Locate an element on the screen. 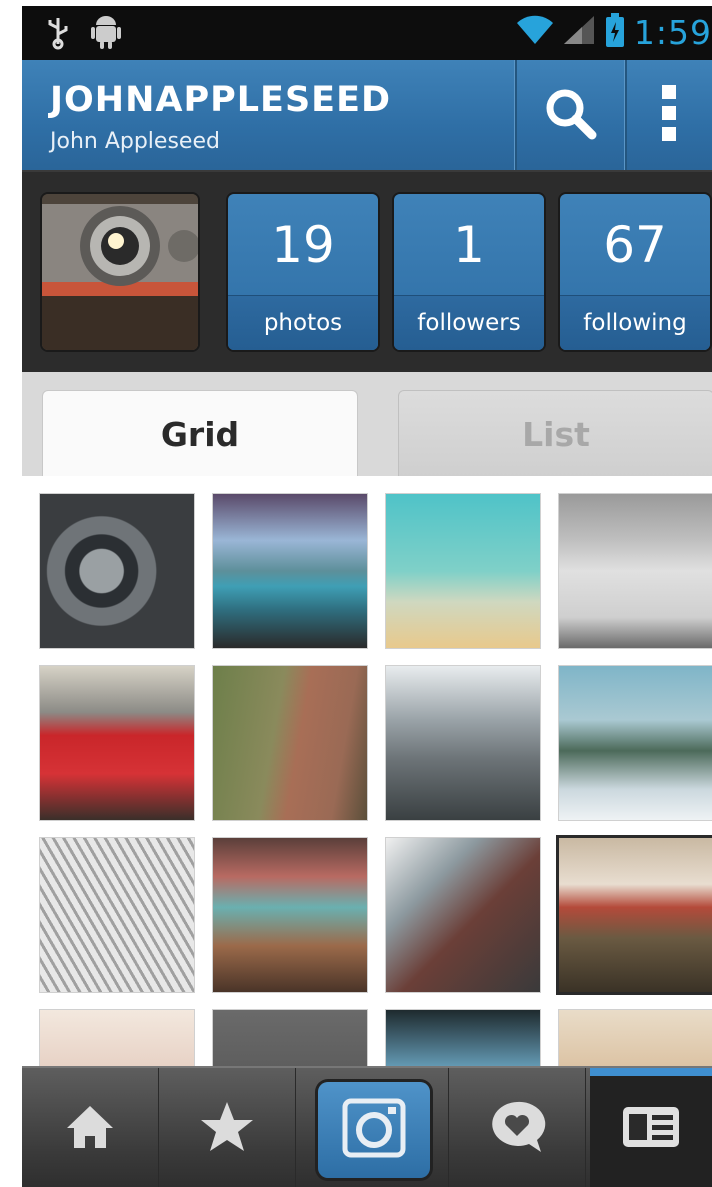 The image size is (712, 1187). photos-count: 19 is located at coordinates (303, 245).